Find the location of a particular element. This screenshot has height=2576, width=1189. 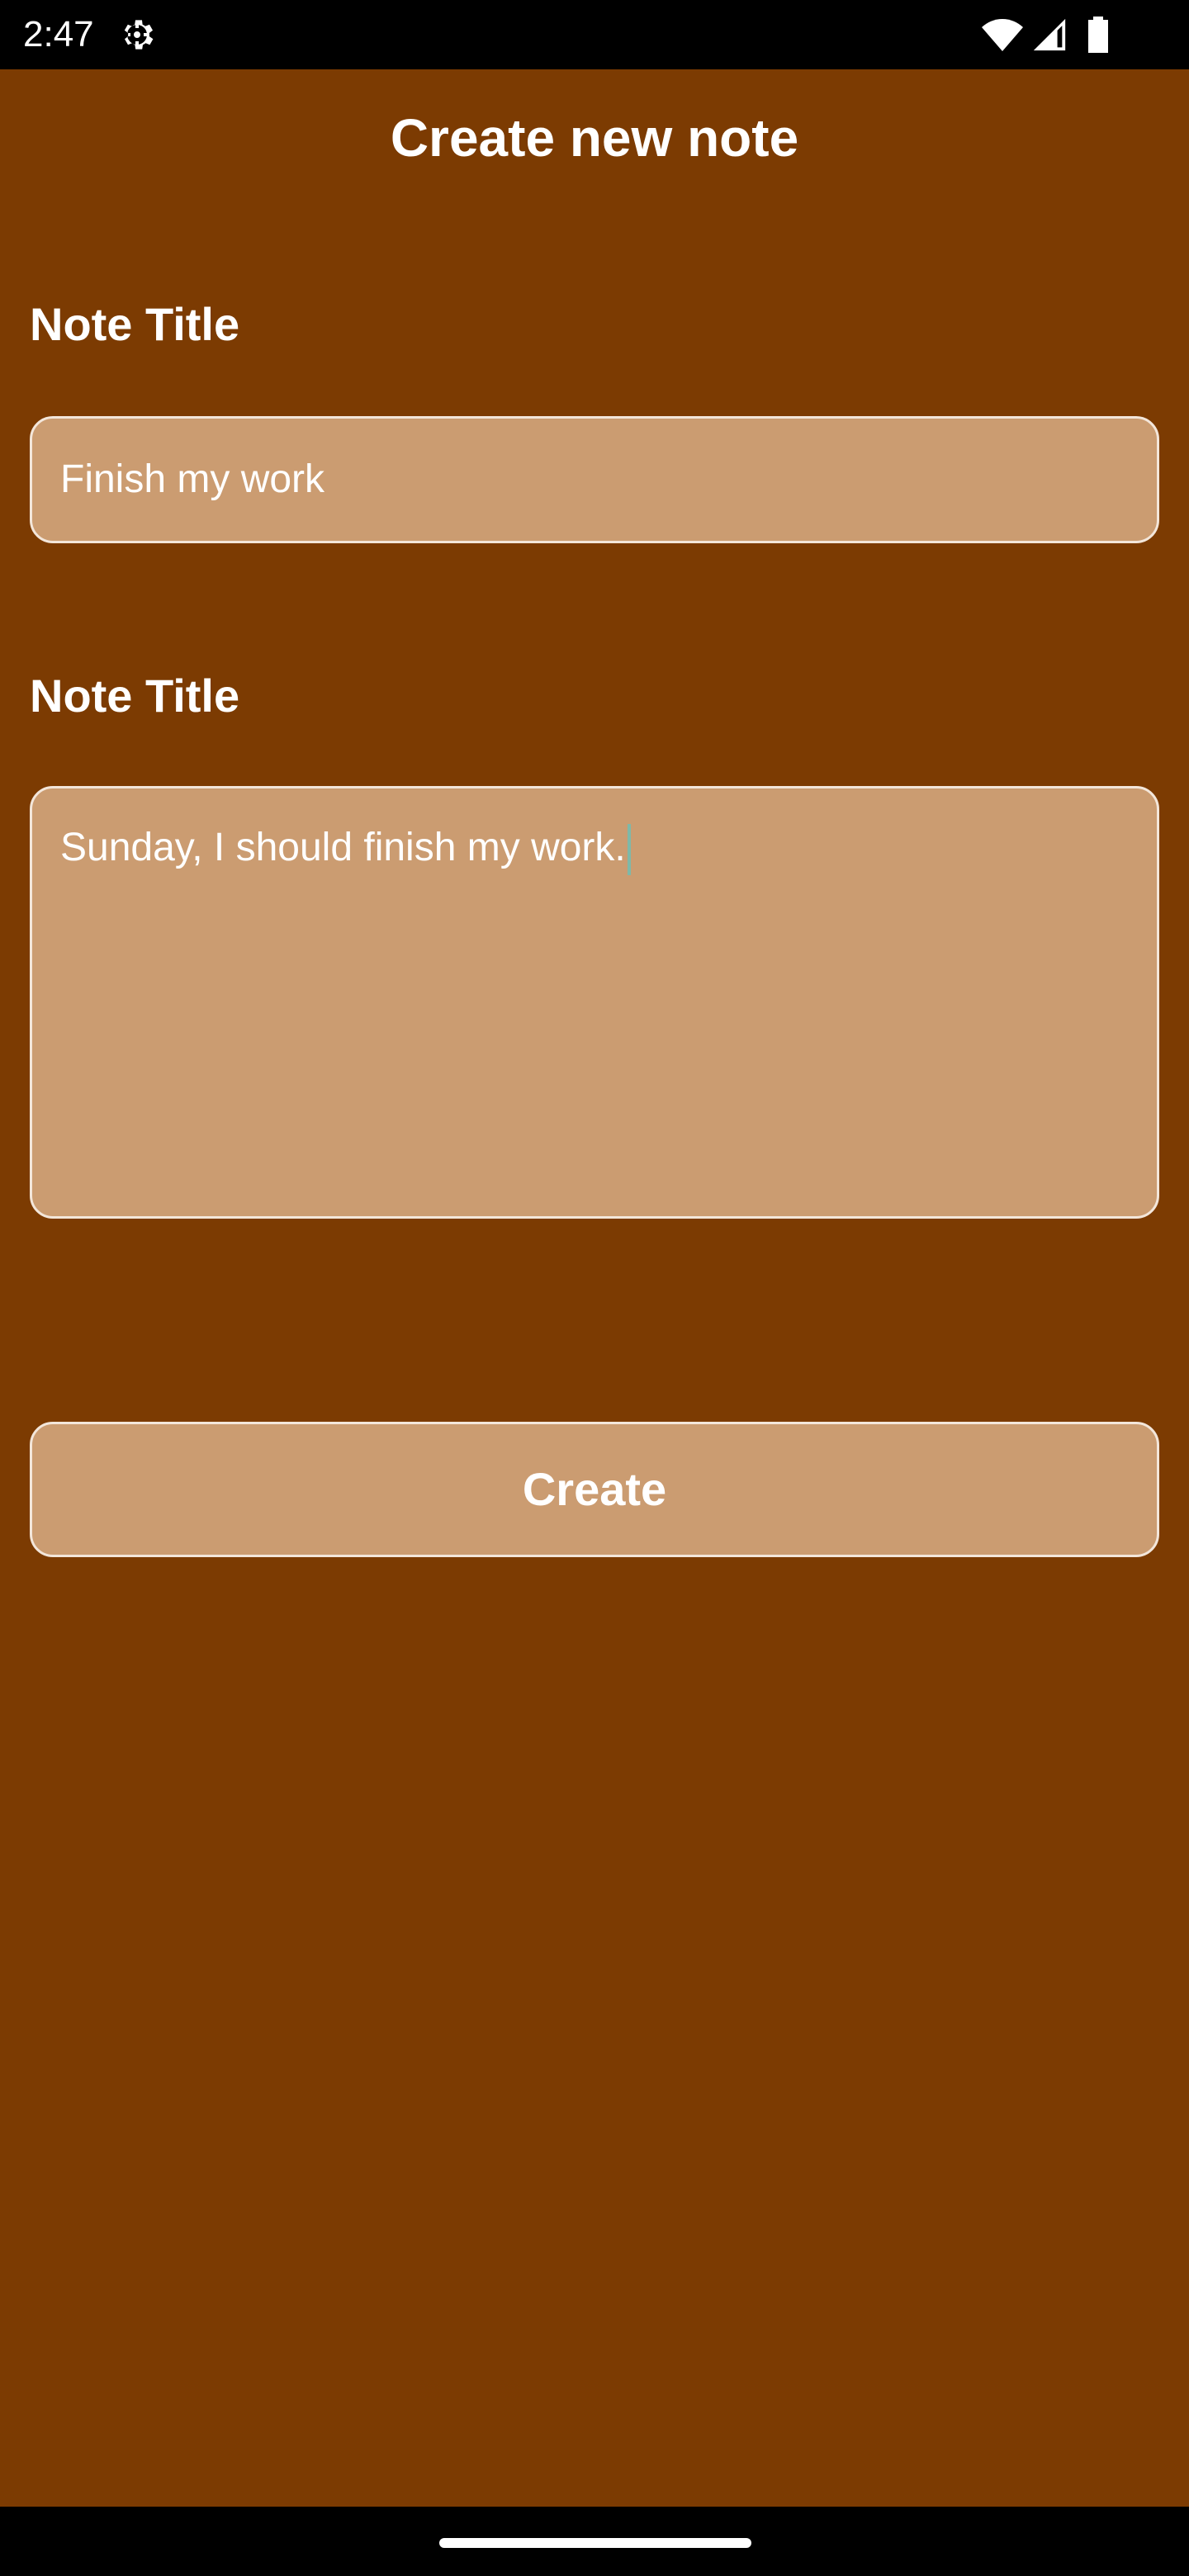

navigation-bar is located at coordinates (594, 2541).